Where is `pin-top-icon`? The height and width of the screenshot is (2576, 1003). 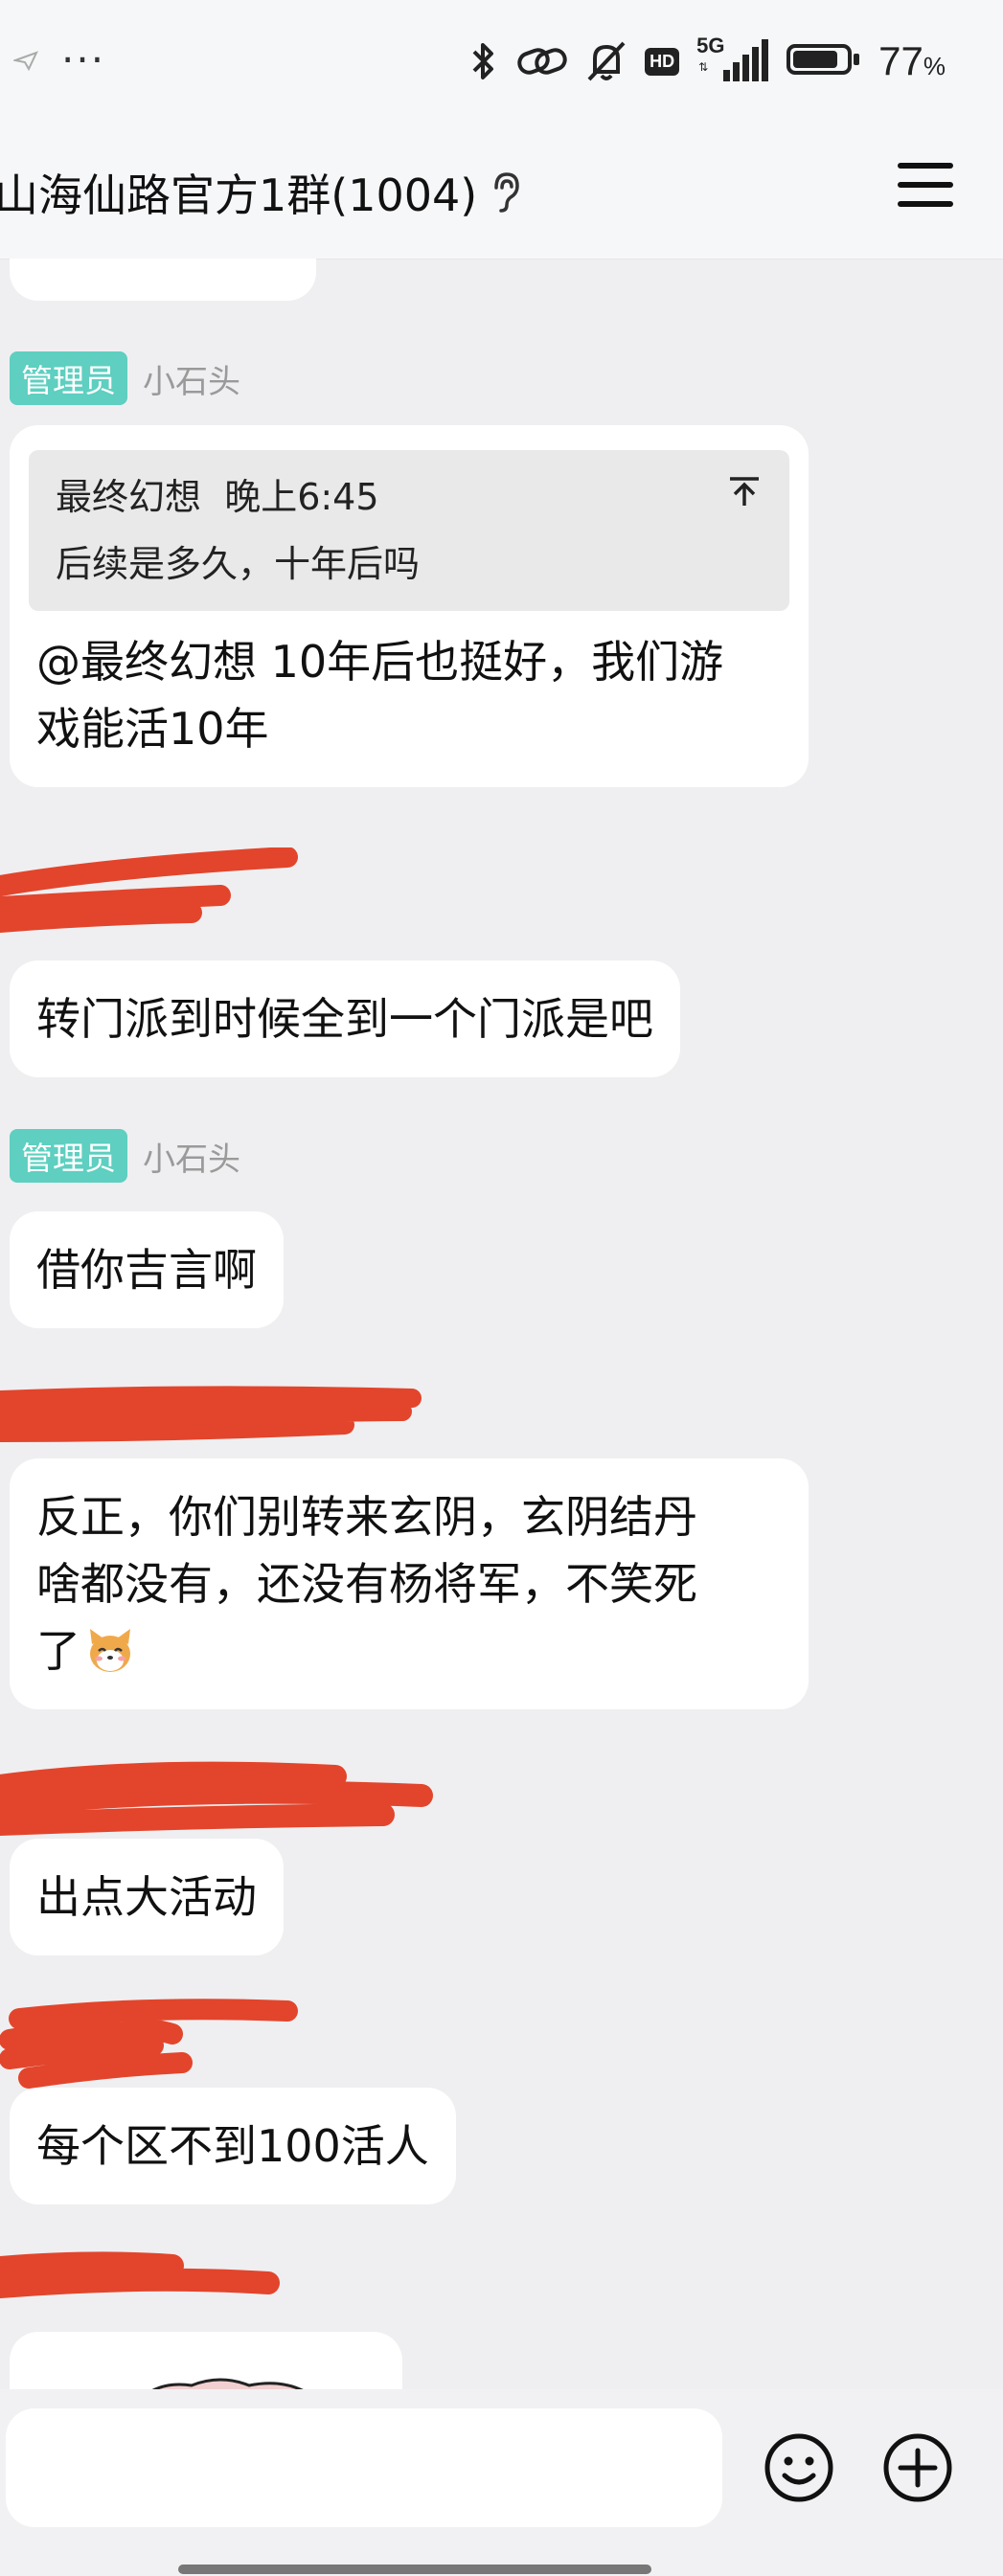 pin-top-icon is located at coordinates (744, 491).